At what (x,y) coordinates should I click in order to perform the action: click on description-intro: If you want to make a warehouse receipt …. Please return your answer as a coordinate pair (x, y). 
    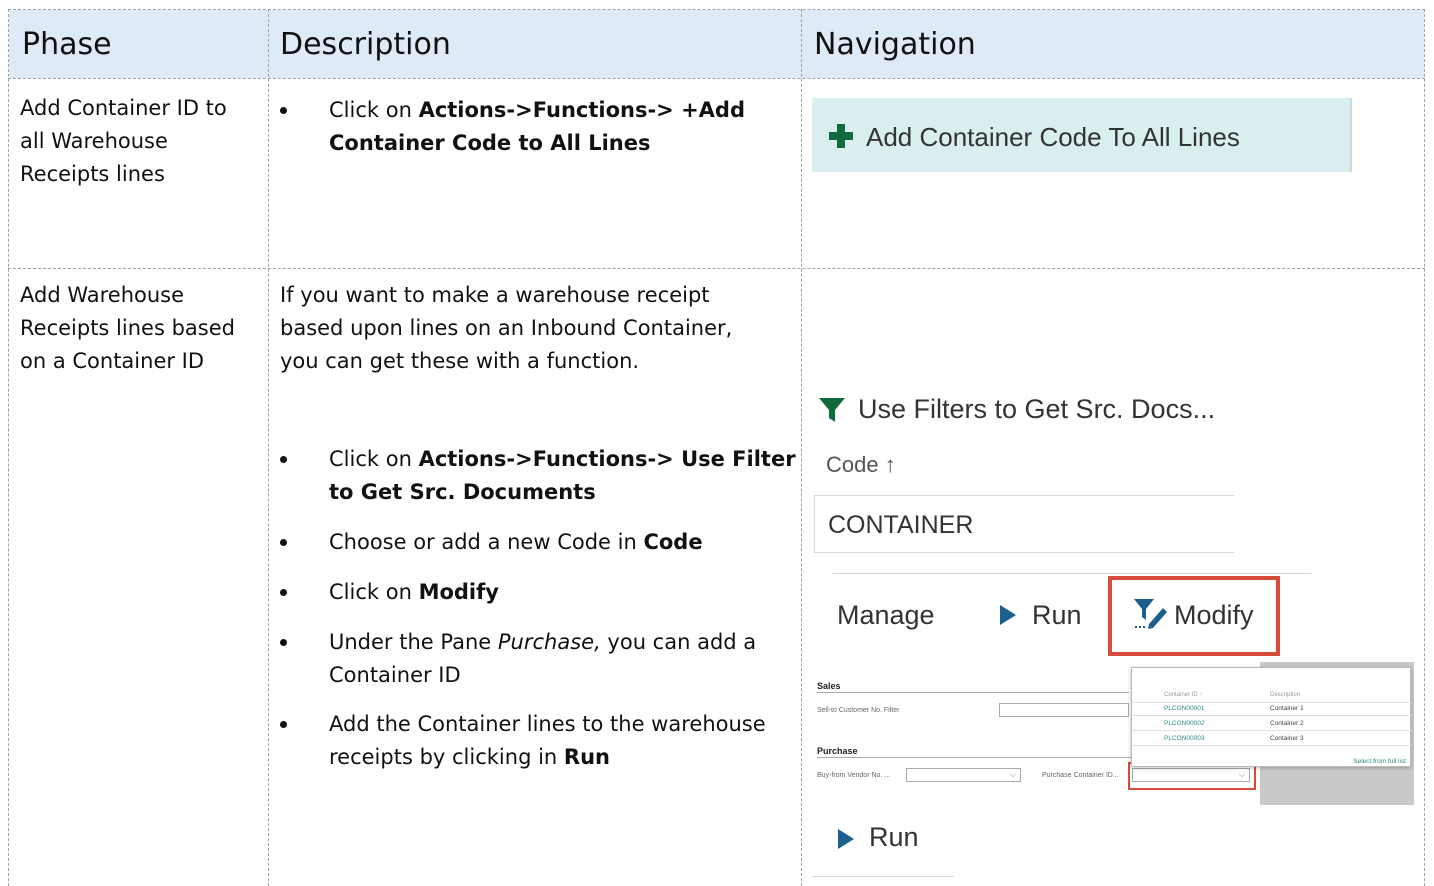
    Looking at the image, I should click on (506, 328).